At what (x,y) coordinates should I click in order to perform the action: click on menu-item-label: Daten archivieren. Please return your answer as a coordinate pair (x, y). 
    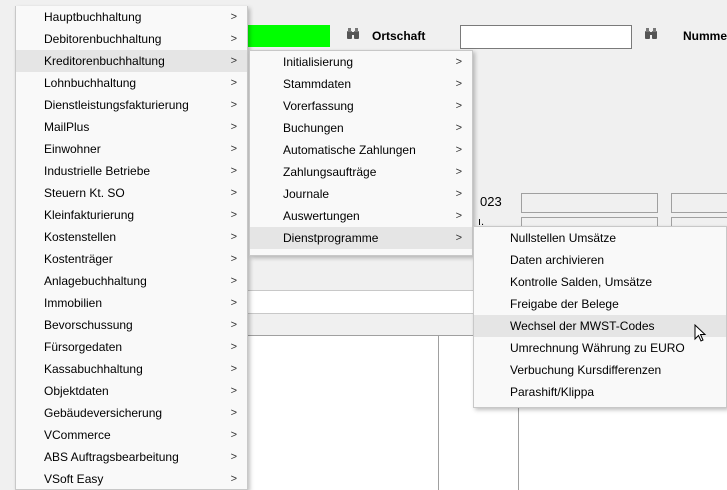
    Looking at the image, I should click on (557, 260).